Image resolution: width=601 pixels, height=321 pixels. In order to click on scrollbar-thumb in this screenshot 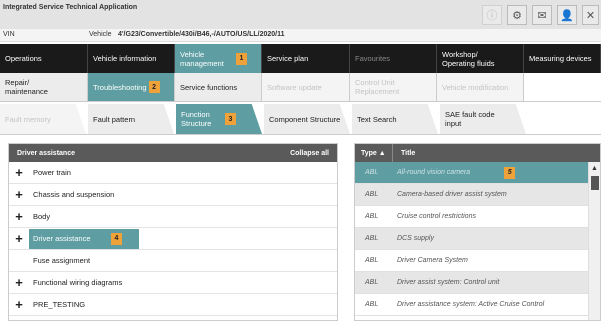, I will do `click(595, 183)`.